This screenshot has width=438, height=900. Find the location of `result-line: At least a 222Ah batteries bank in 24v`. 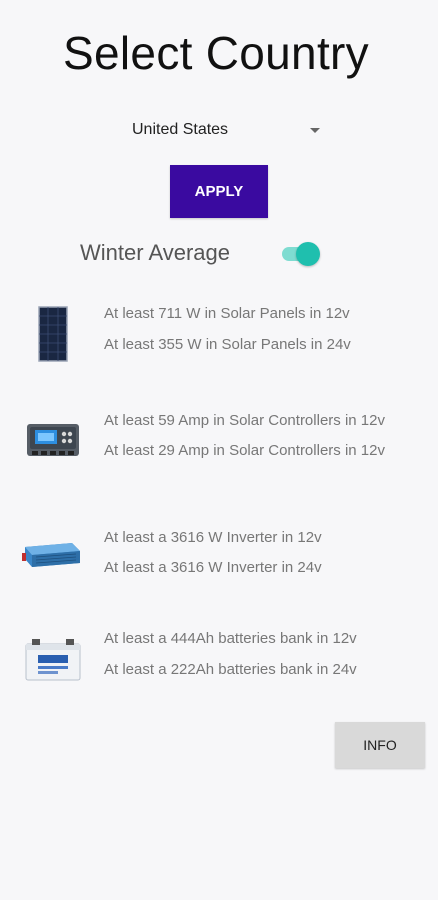

result-line: At least a 222Ah batteries bank in 24v is located at coordinates (230, 669).